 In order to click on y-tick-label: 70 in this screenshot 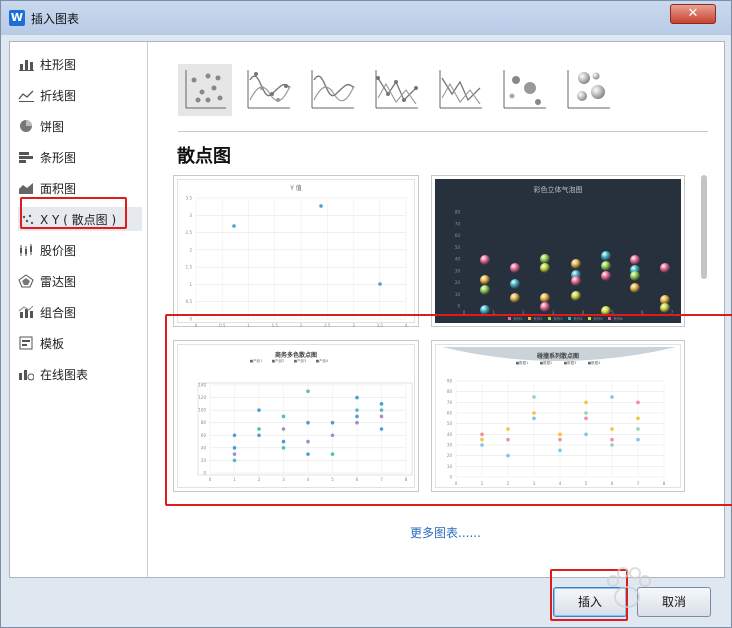, I will do `click(458, 223)`.